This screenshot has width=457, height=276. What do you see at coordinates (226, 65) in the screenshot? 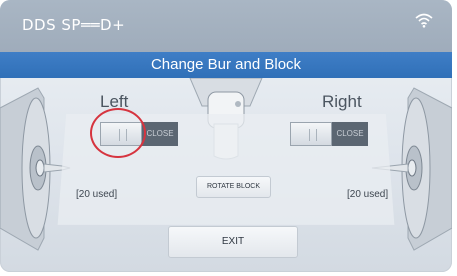
I see `page-title: Change Bur and Block` at bounding box center [226, 65].